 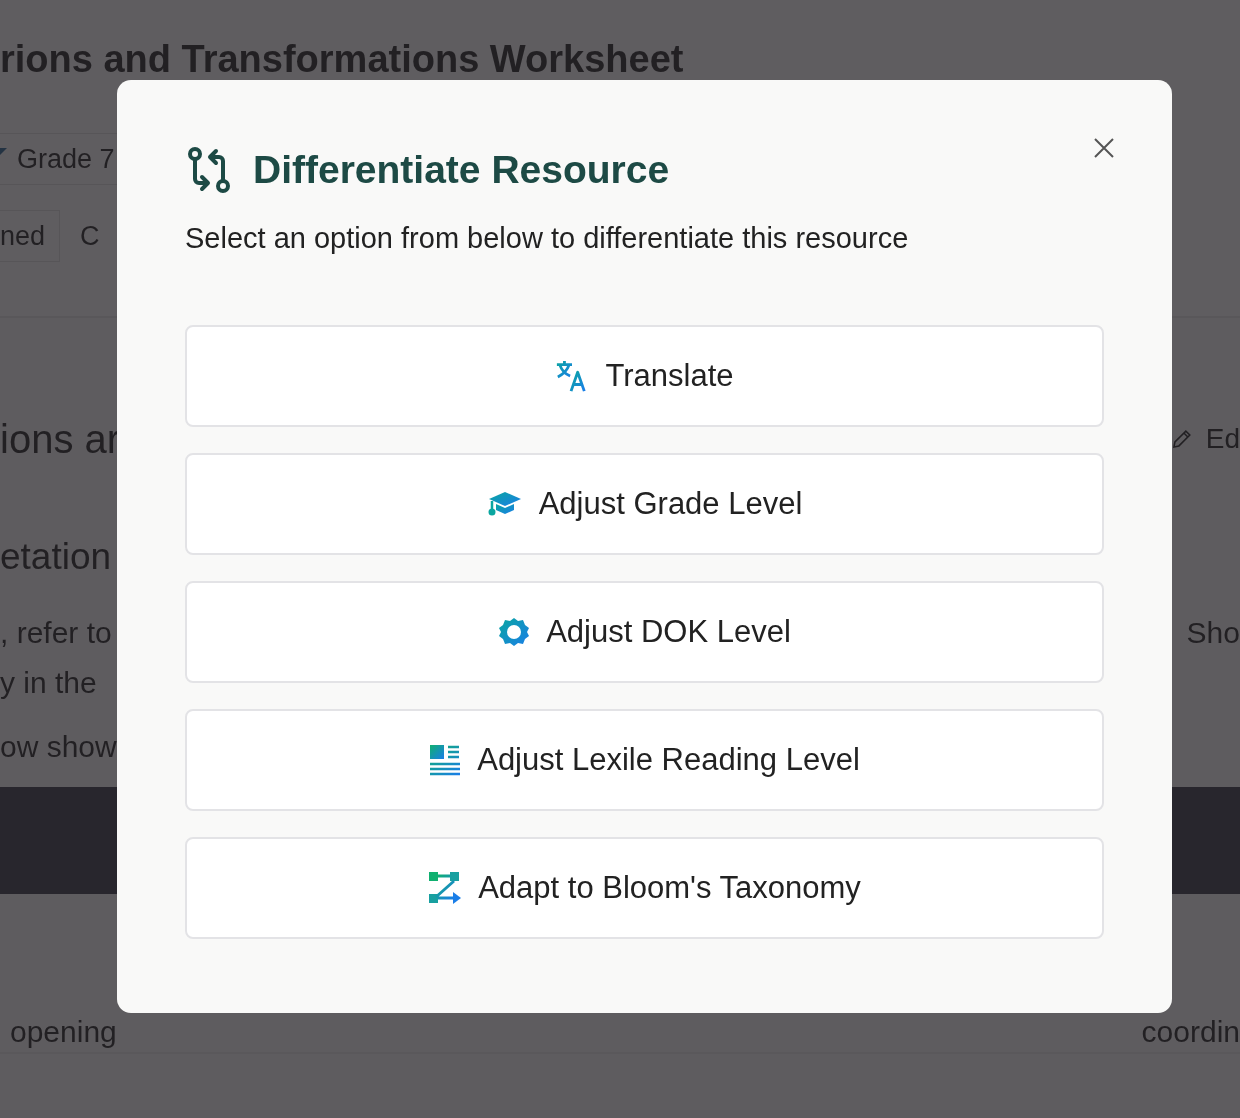 What do you see at coordinates (1190, 1032) in the screenshot?
I see `question-text: coordin` at bounding box center [1190, 1032].